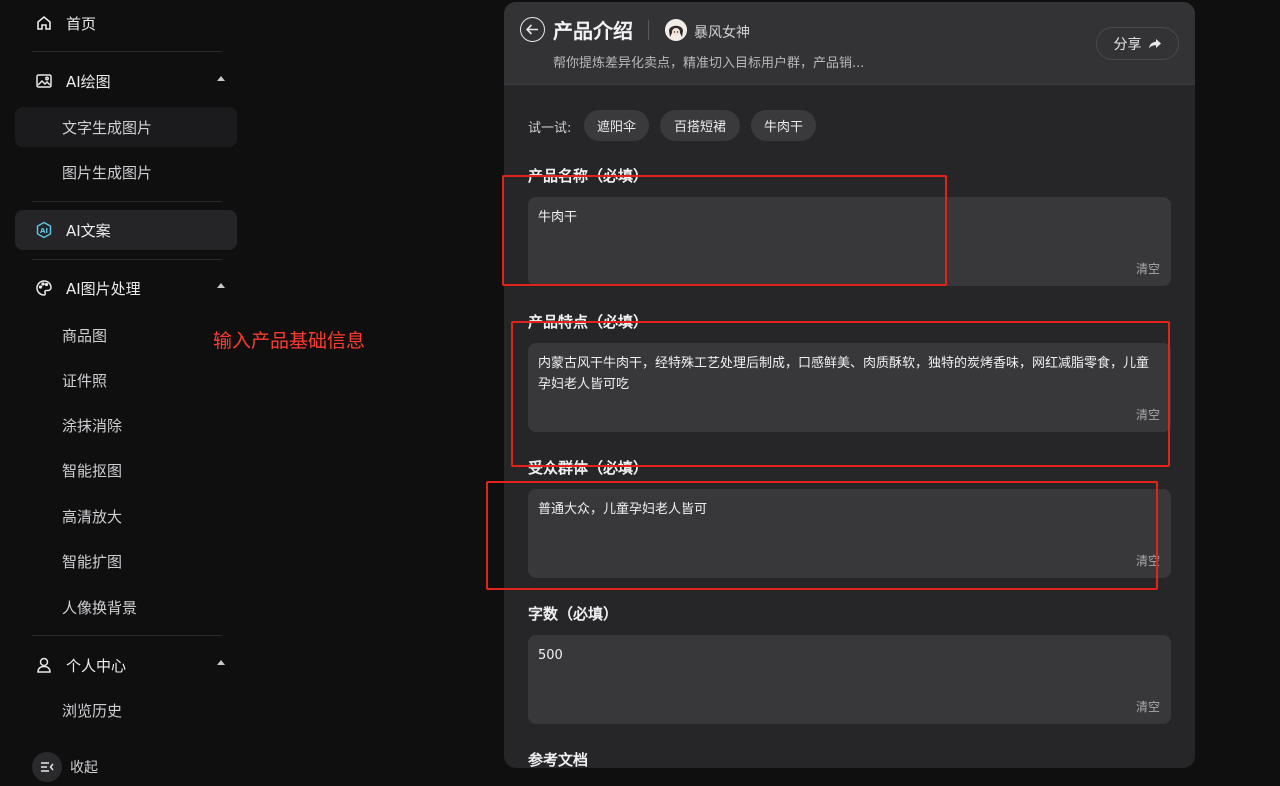  Describe the element at coordinates (44, 23) in the screenshot. I see `home-icon` at that location.